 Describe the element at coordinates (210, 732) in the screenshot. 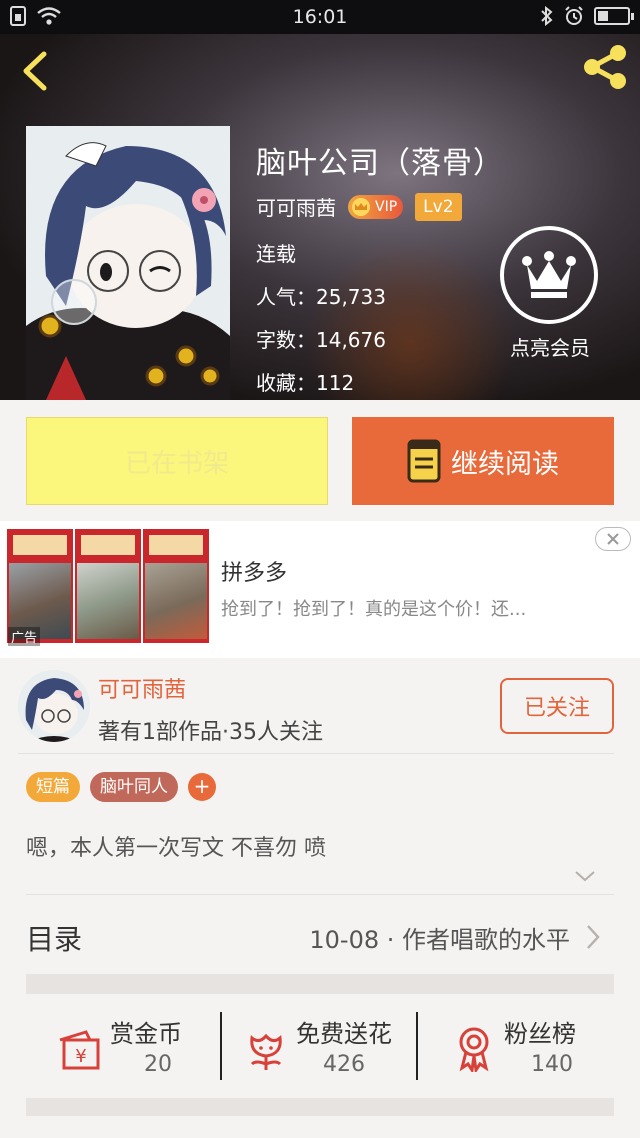

I see `author-card-stats: 著有1部作品·35人关注` at that location.